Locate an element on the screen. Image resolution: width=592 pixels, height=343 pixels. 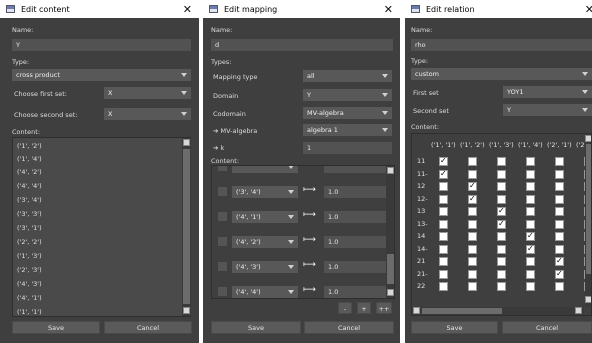
list-item: ('2', '2') is located at coordinates (29, 242).